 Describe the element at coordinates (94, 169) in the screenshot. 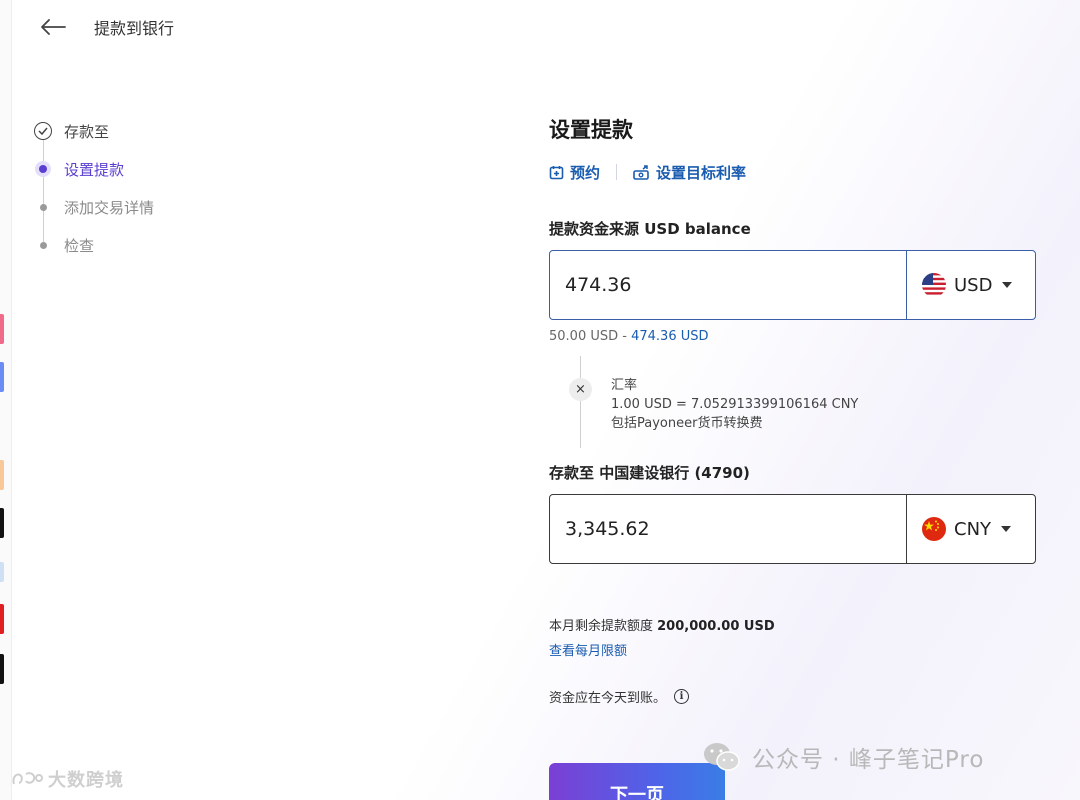

I see `step-label: 设置提款` at that location.